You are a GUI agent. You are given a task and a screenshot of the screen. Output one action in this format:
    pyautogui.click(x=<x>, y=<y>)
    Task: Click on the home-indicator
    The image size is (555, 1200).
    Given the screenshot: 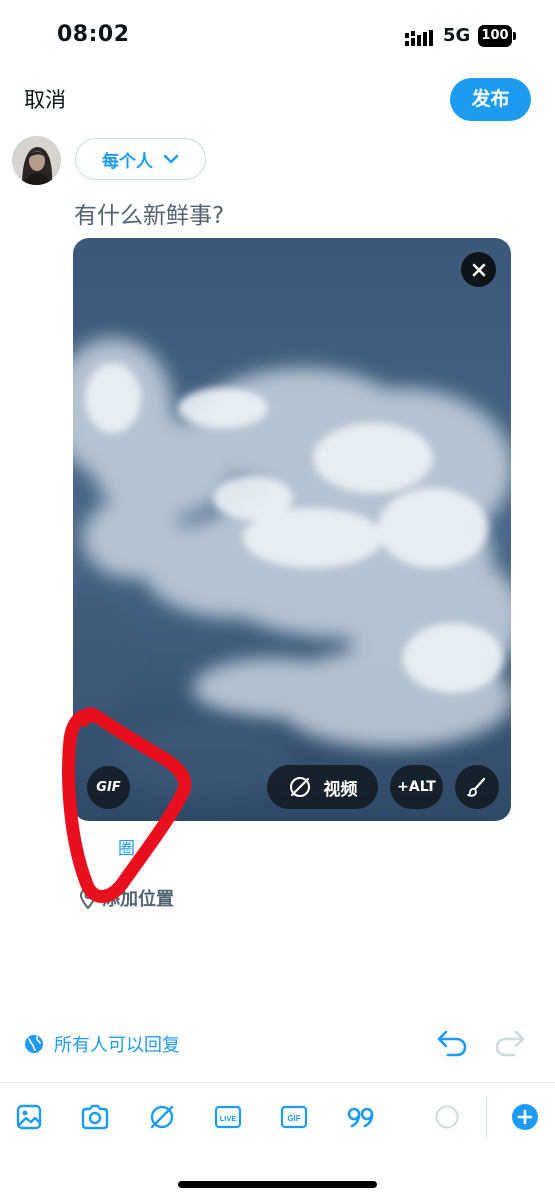 What is the action you would take?
    pyautogui.click(x=277, y=1184)
    